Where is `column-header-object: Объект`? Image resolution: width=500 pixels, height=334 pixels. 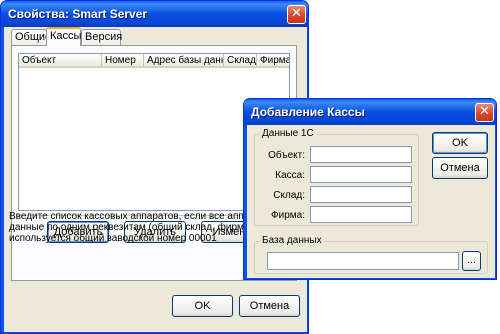 column-header-object: Объект is located at coordinates (60, 61).